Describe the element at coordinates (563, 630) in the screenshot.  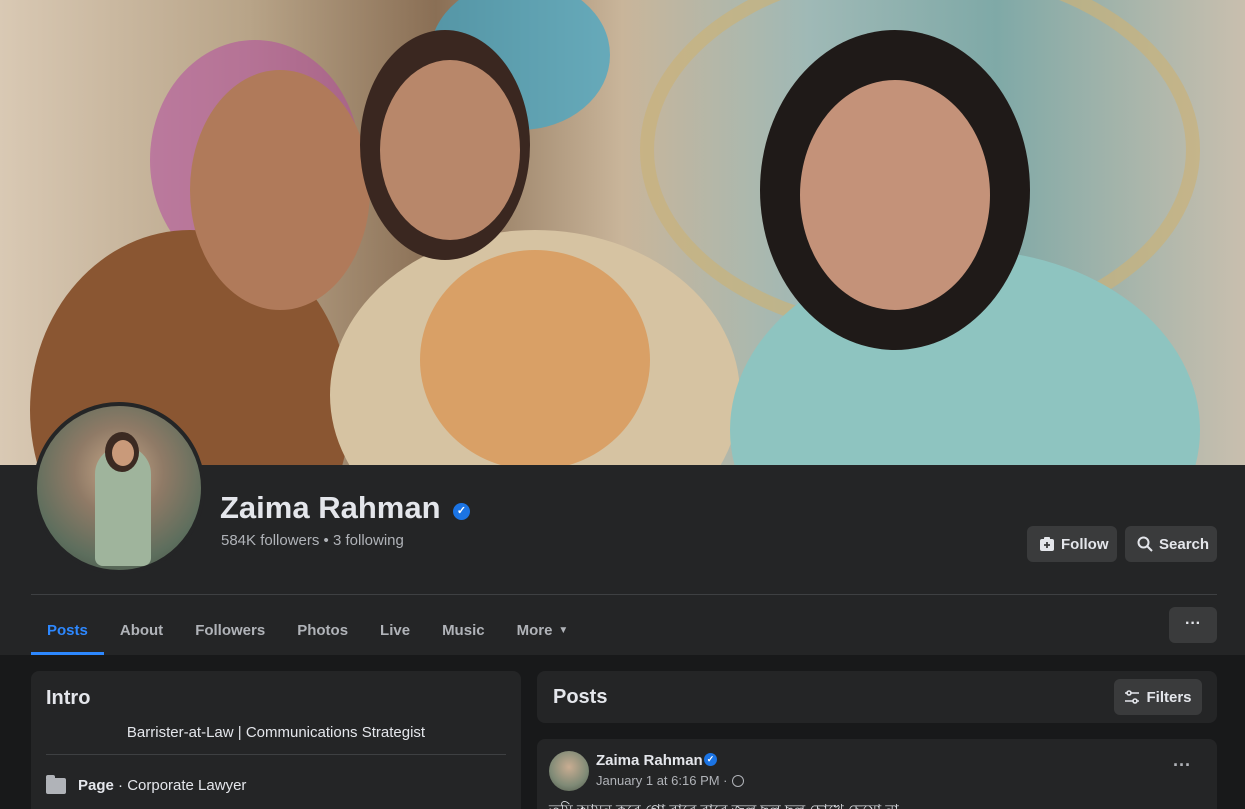
I see `caret-down-icon: ▼` at that location.